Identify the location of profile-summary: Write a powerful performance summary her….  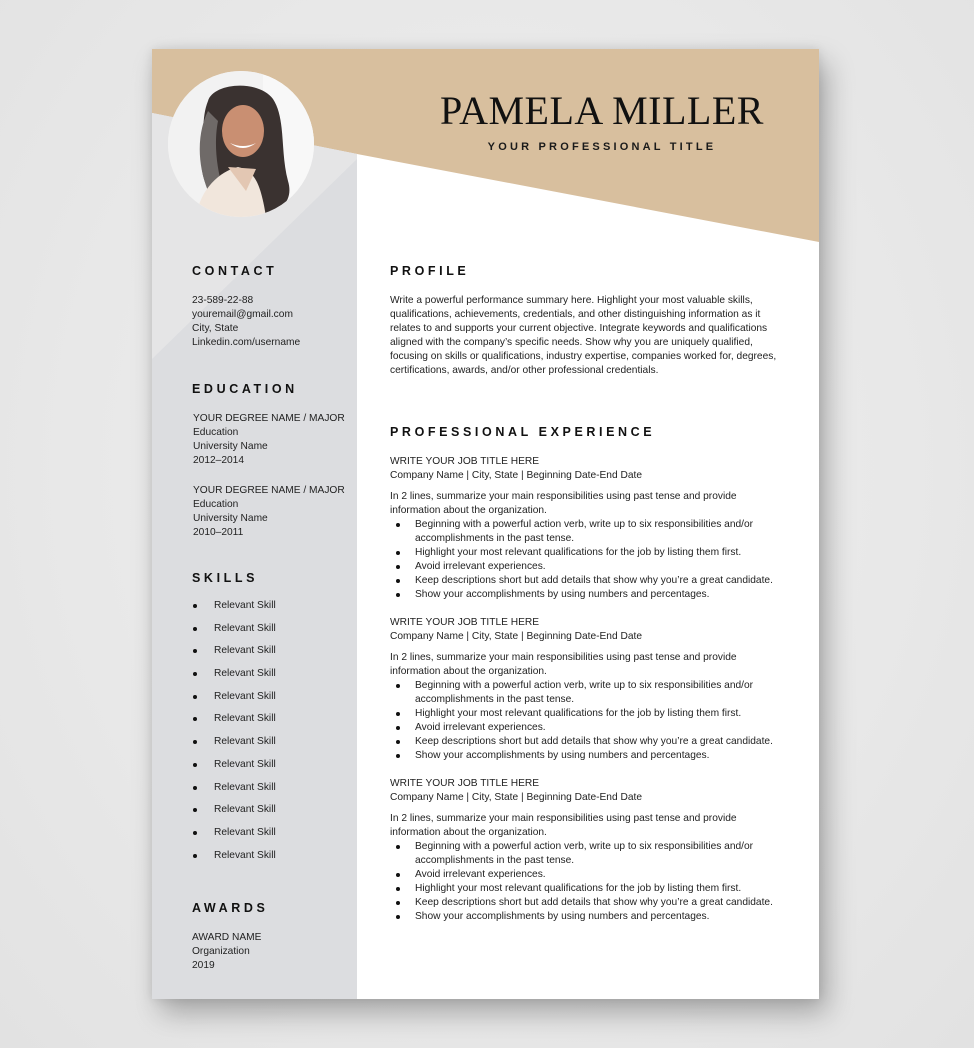
(583, 335).